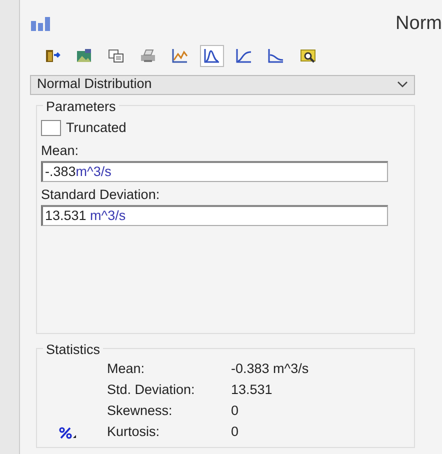 The height and width of the screenshot is (454, 442). What do you see at coordinates (214, 215) in the screenshot?
I see `input-field: 13.531 m^3/s` at bounding box center [214, 215].